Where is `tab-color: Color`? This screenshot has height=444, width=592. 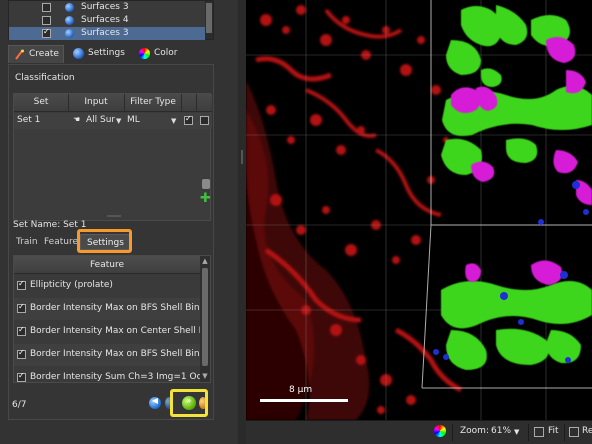
tab-color: Color is located at coordinates (160, 54).